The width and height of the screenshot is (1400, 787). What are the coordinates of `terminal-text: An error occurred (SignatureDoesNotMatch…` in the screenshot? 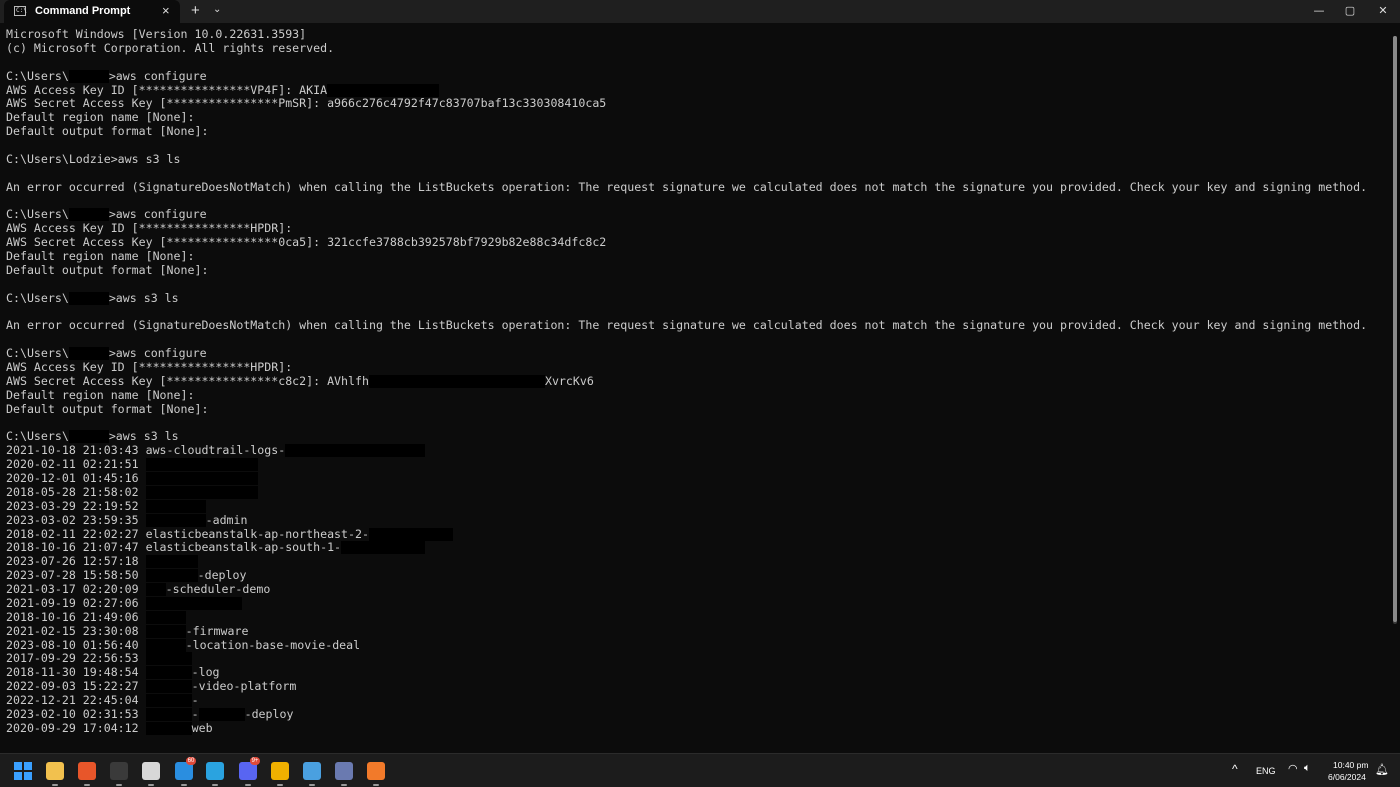 It's located at (687, 325).